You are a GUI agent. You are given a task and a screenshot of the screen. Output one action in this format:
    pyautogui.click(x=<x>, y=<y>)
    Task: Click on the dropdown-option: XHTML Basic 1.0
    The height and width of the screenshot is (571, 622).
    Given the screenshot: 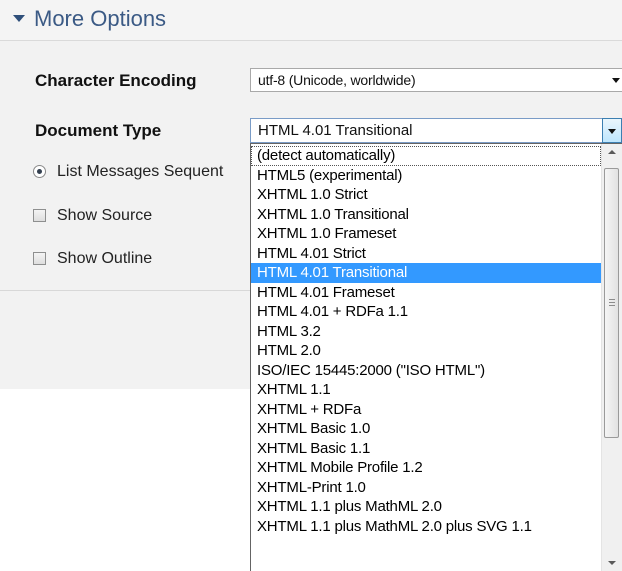 What is the action you would take?
    pyautogui.click(x=426, y=429)
    